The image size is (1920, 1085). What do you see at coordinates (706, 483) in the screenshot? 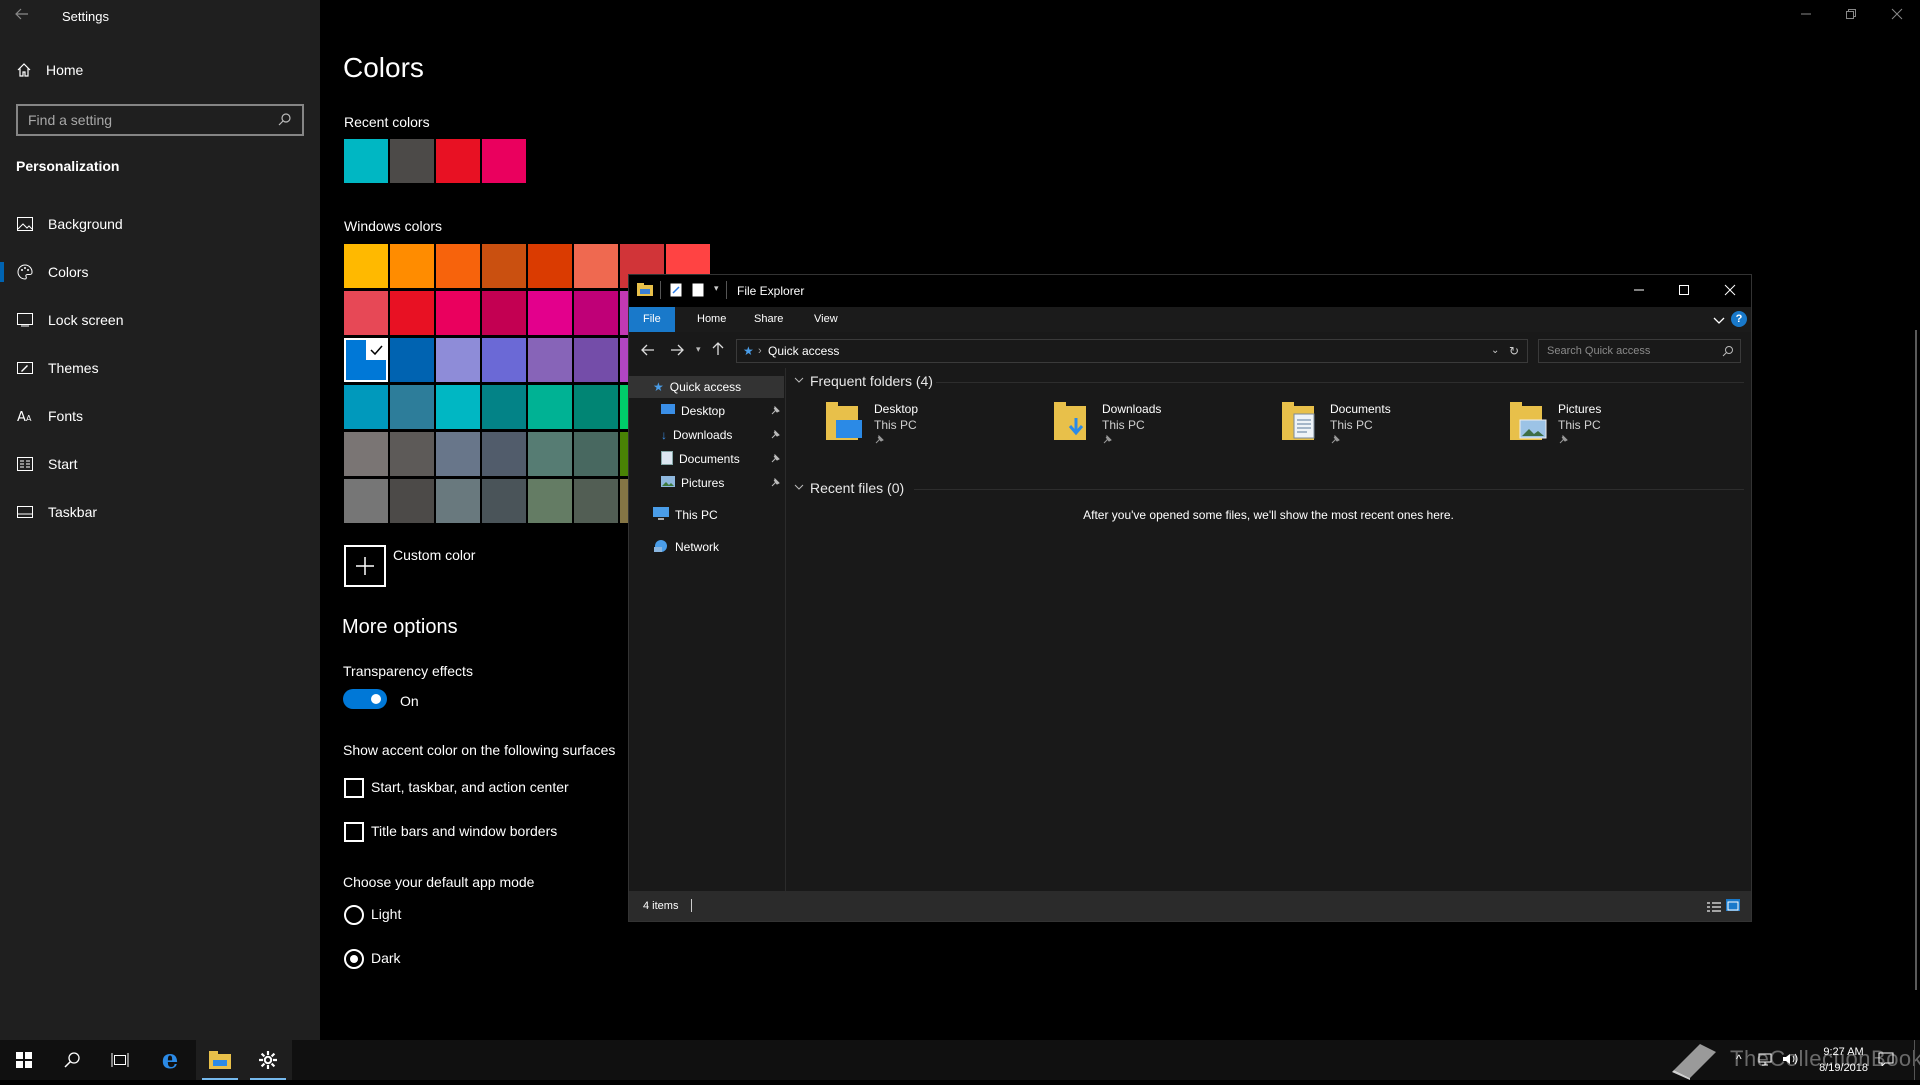
I see `nav-pictures: Pictures` at bounding box center [706, 483].